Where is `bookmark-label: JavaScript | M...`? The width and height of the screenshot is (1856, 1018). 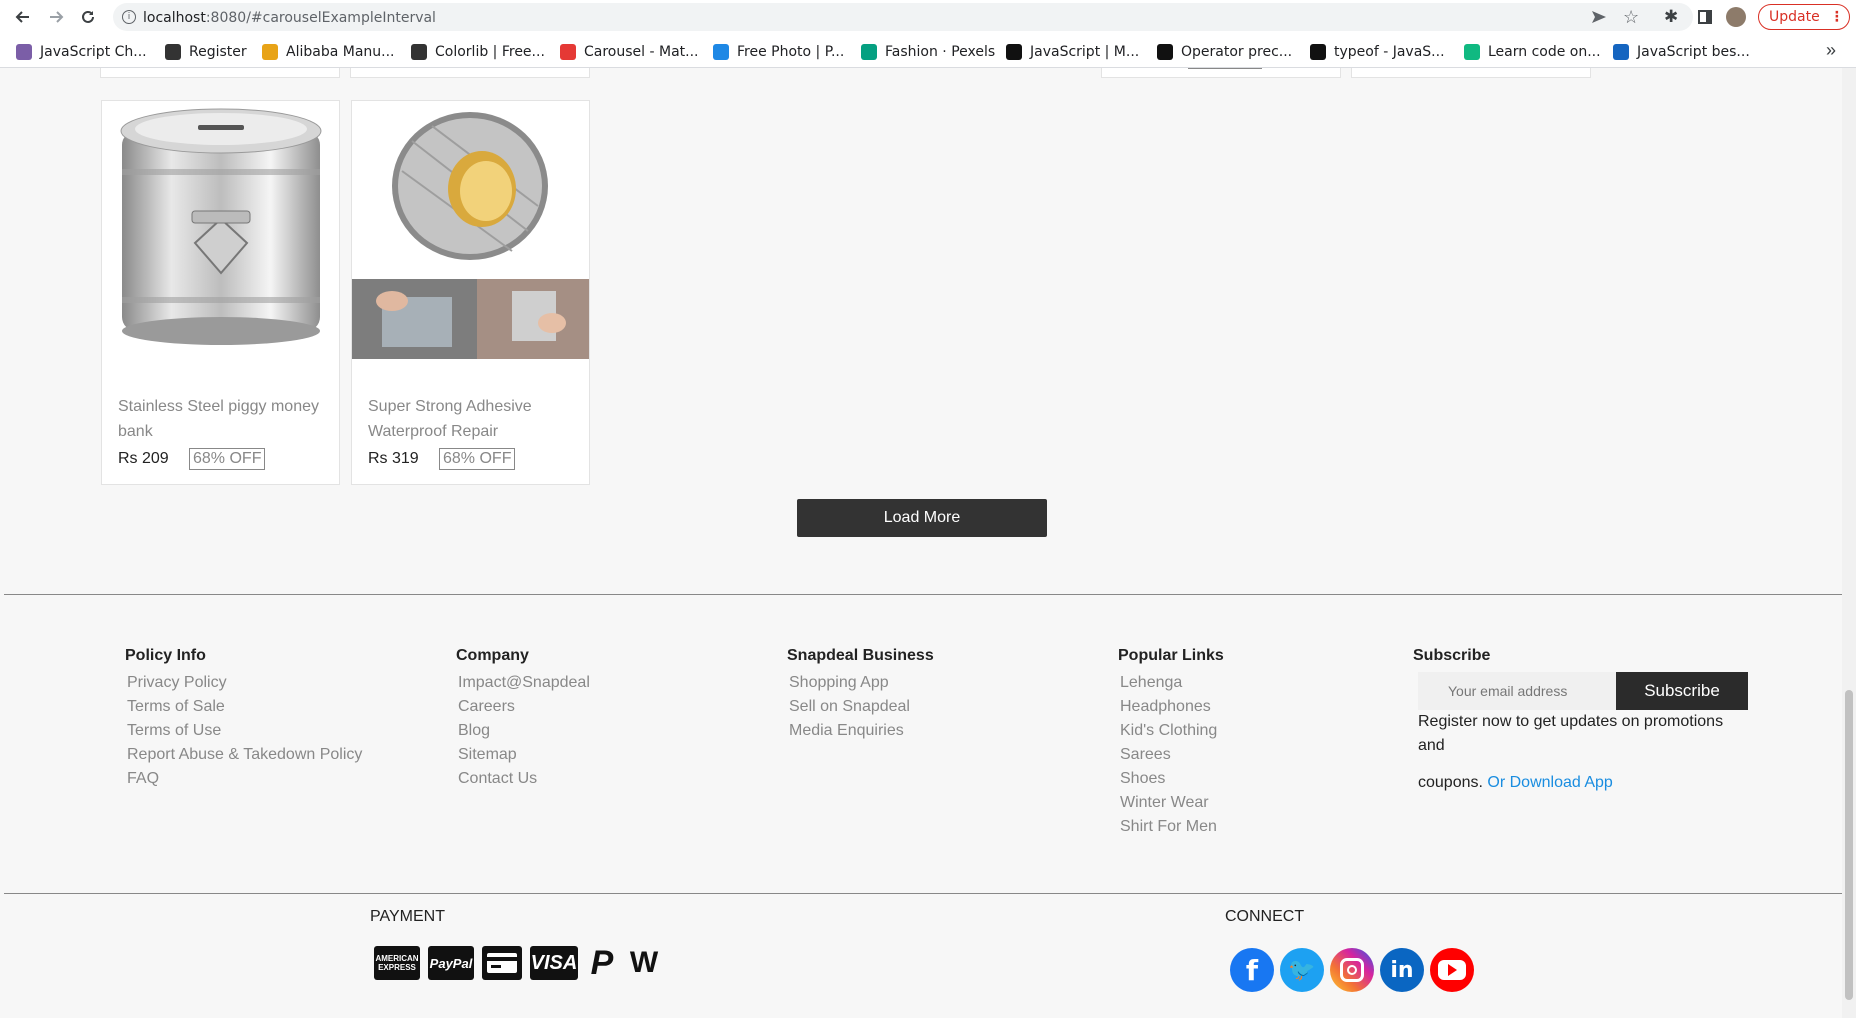 bookmark-label: JavaScript | M... is located at coordinates (1085, 52).